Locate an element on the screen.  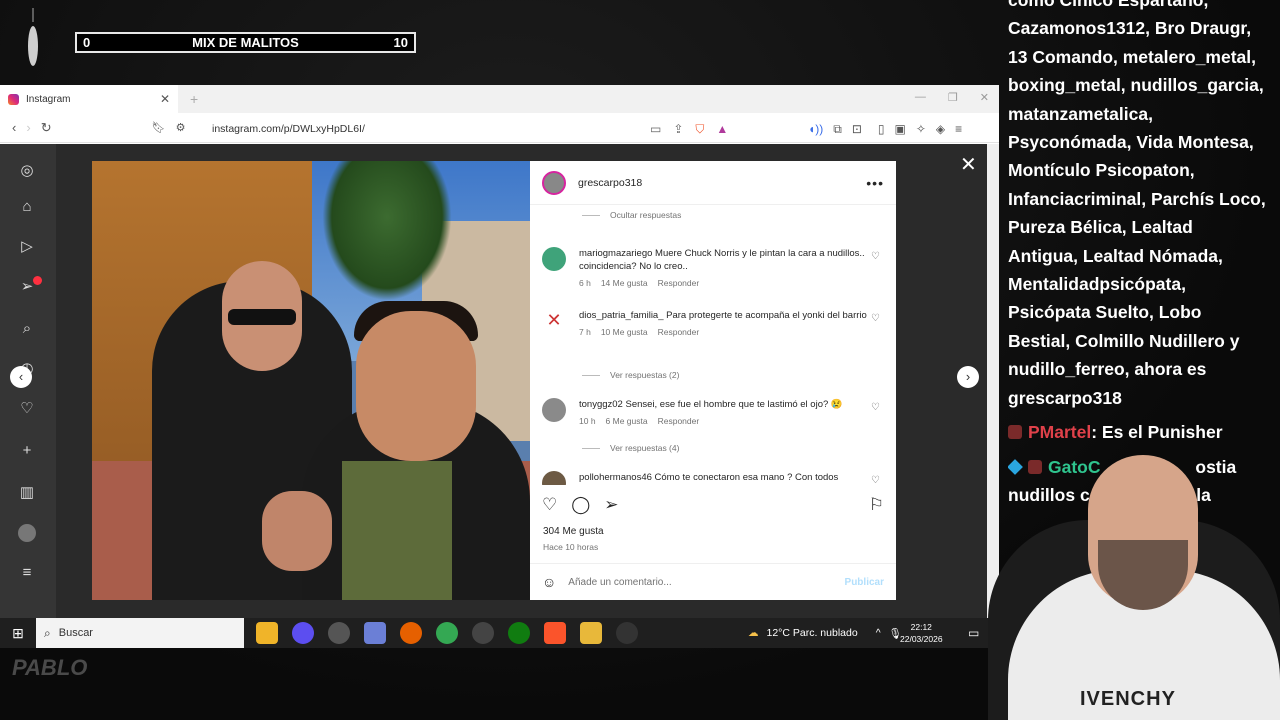
photo-sunglasses is located at coordinates (262, 317).